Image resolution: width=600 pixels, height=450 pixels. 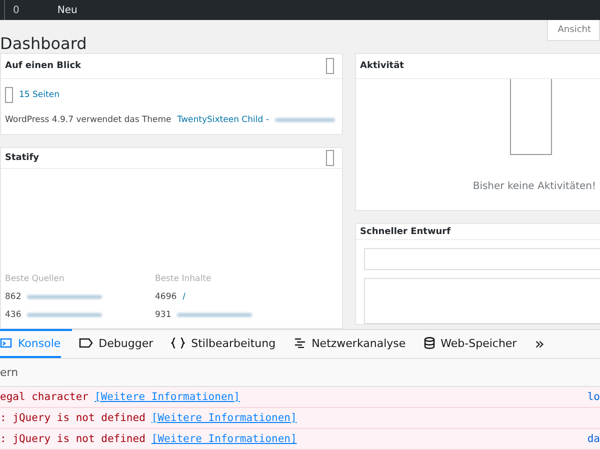 What do you see at coordinates (9, 95) in the screenshot?
I see `page-icon` at bounding box center [9, 95].